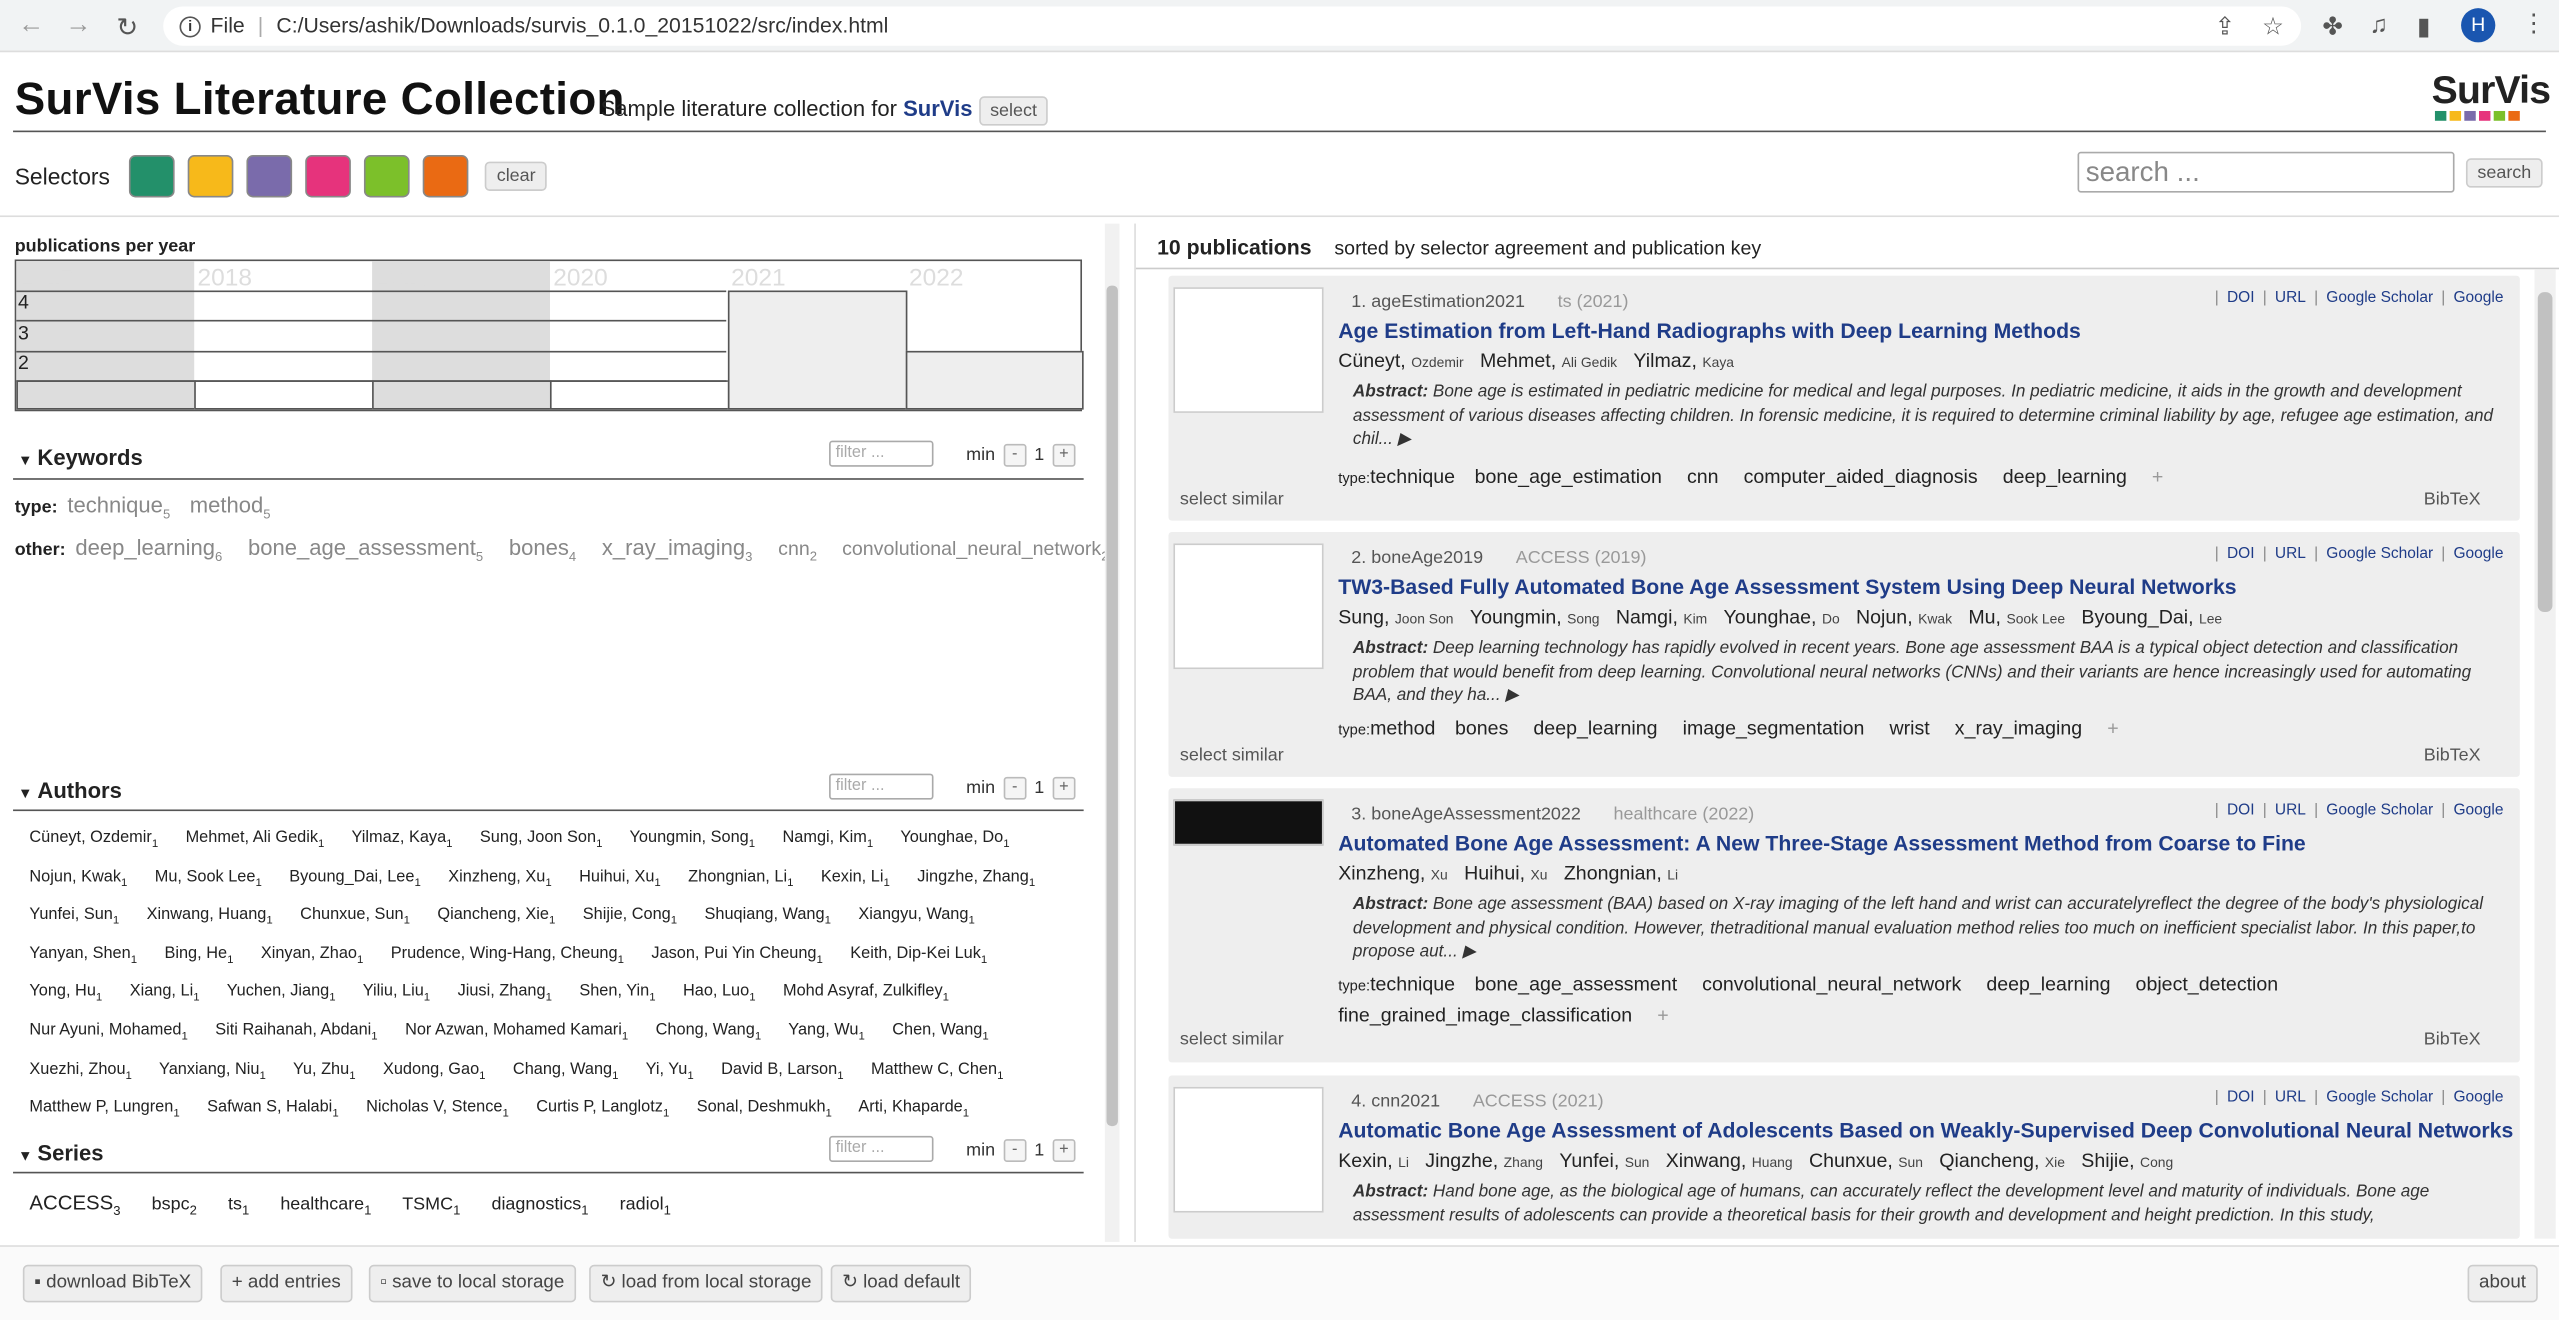 The height and width of the screenshot is (1320, 2559). What do you see at coordinates (1386, 727) in the screenshot?
I see `publication-type: type:method` at bounding box center [1386, 727].